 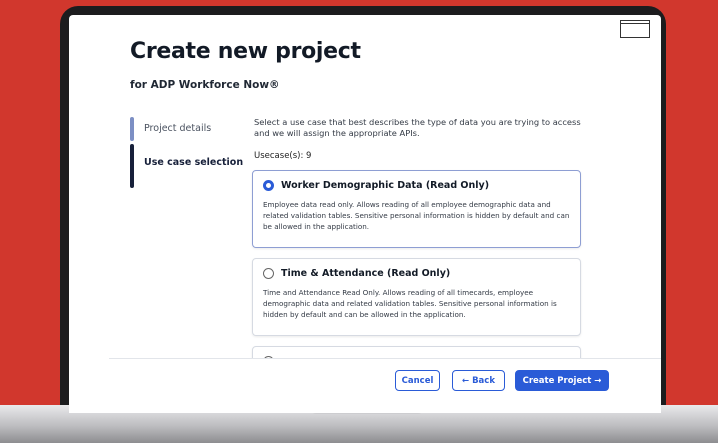 I want to click on step-label: Project details, so click(x=178, y=128).